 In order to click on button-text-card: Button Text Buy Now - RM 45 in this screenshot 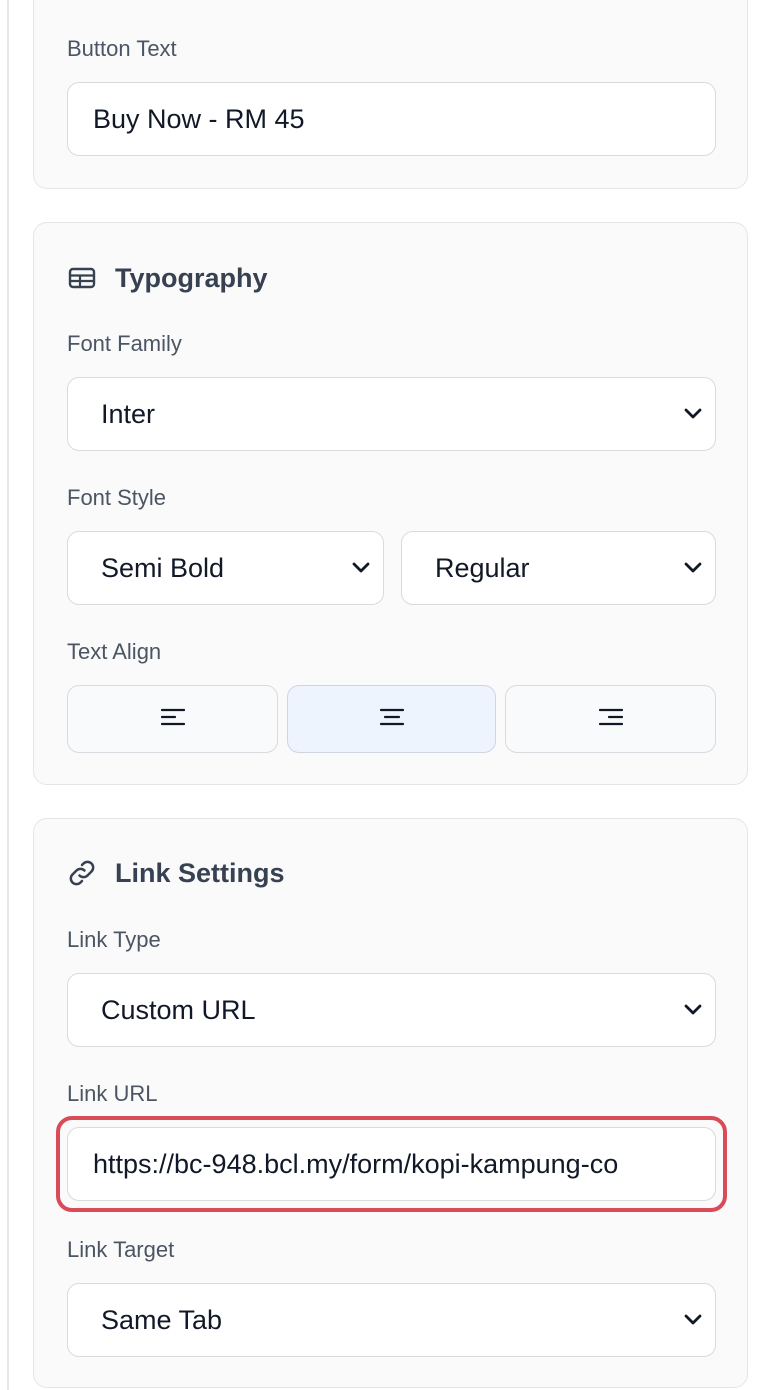, I will do `click(390, 94)`.